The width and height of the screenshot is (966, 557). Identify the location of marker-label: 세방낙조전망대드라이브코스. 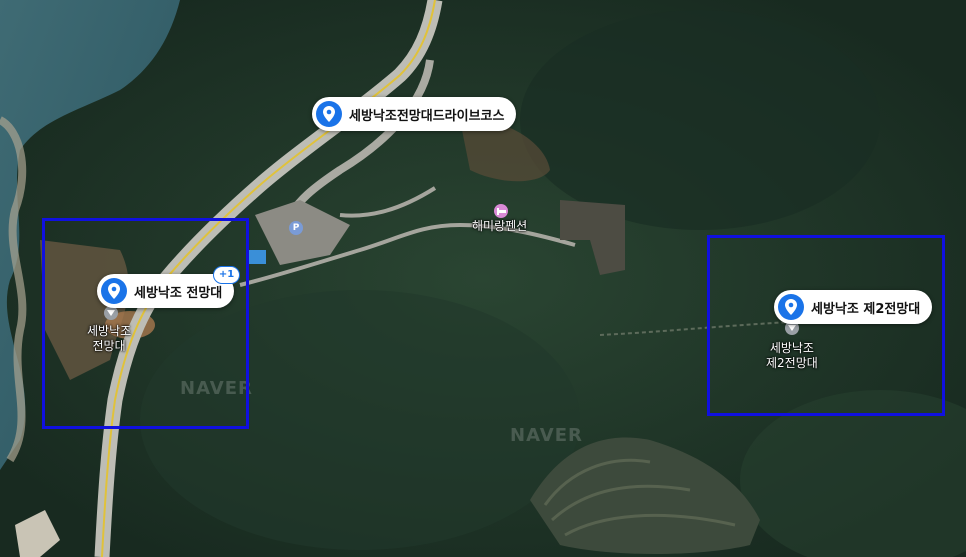
(427, 116).